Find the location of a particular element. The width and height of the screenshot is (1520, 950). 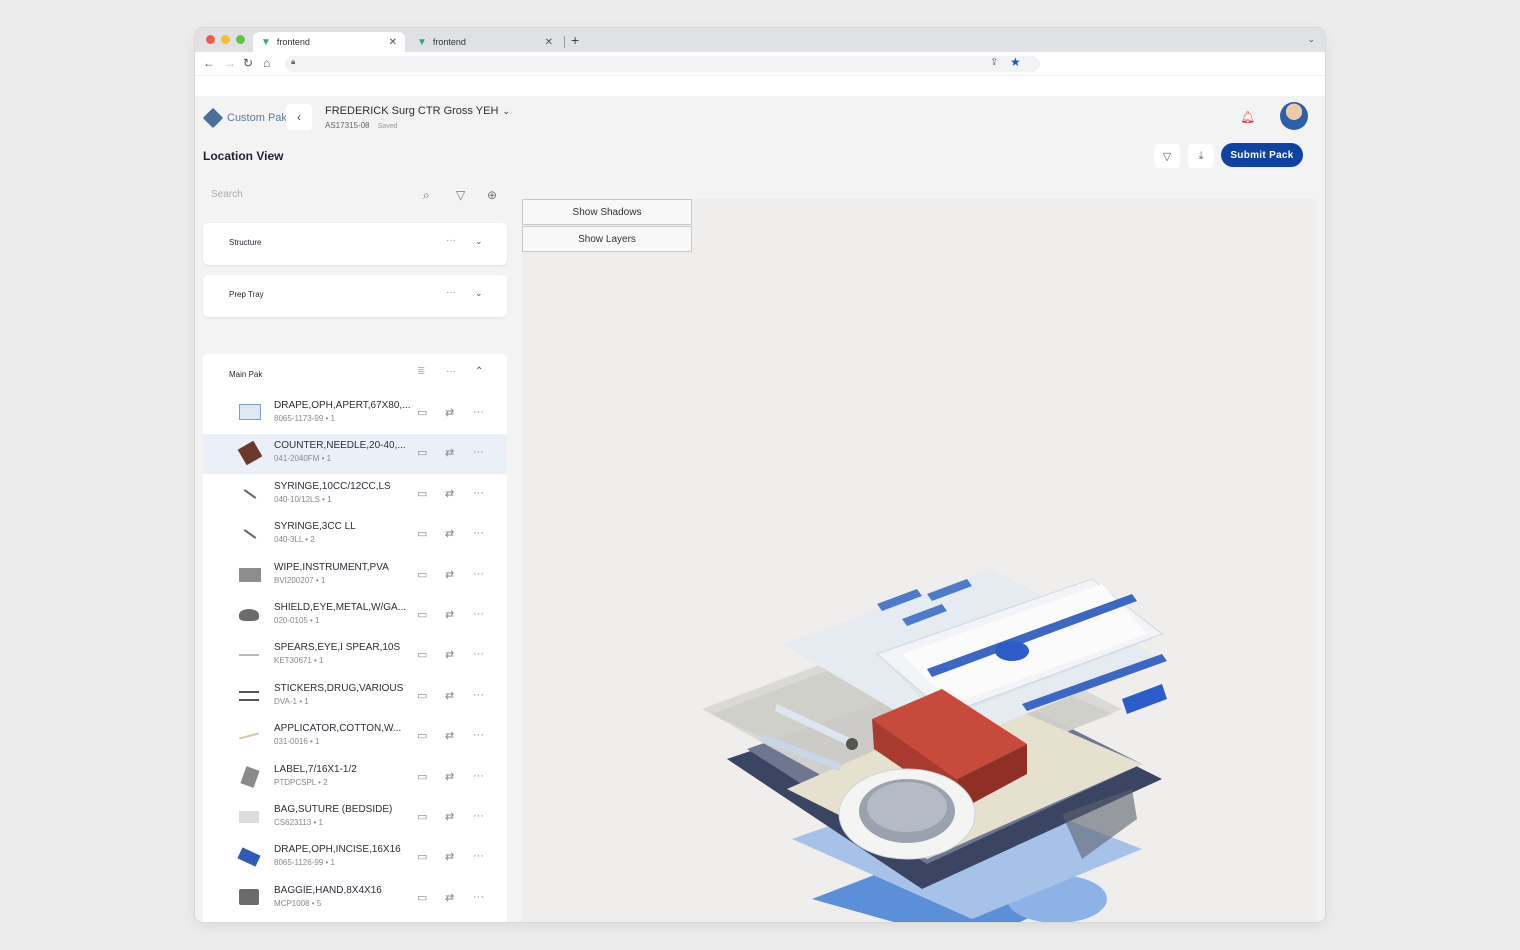

search-icon: ⌕ is located at coordinates (426, 195).